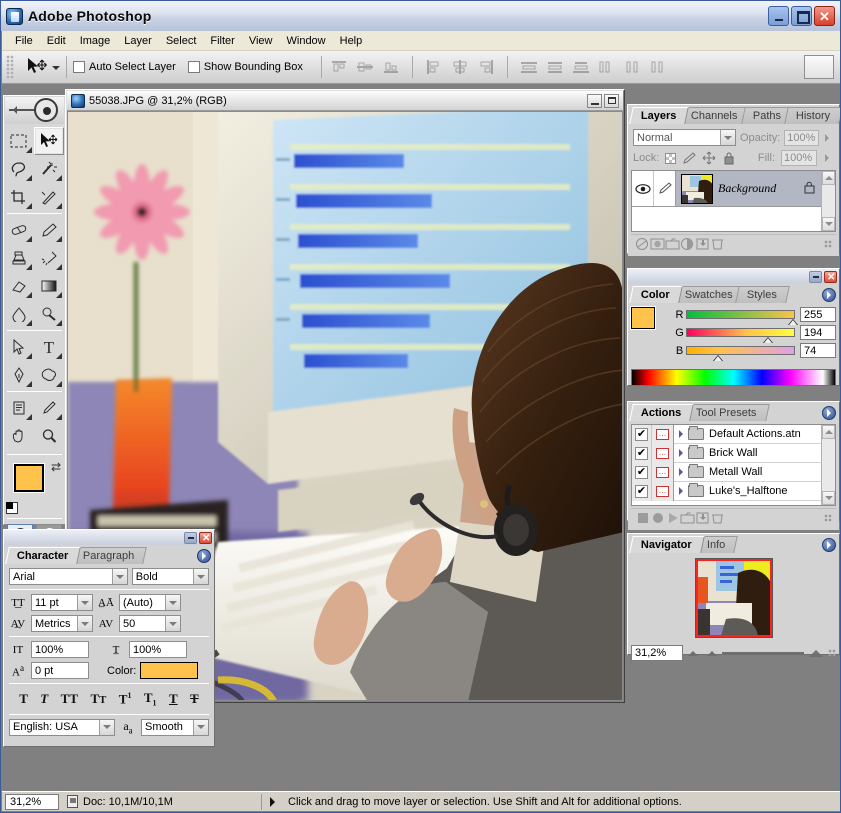  Describe the element at coordinates (125, 699) in the screenshot. I see `superscript-button: T1` at that location.